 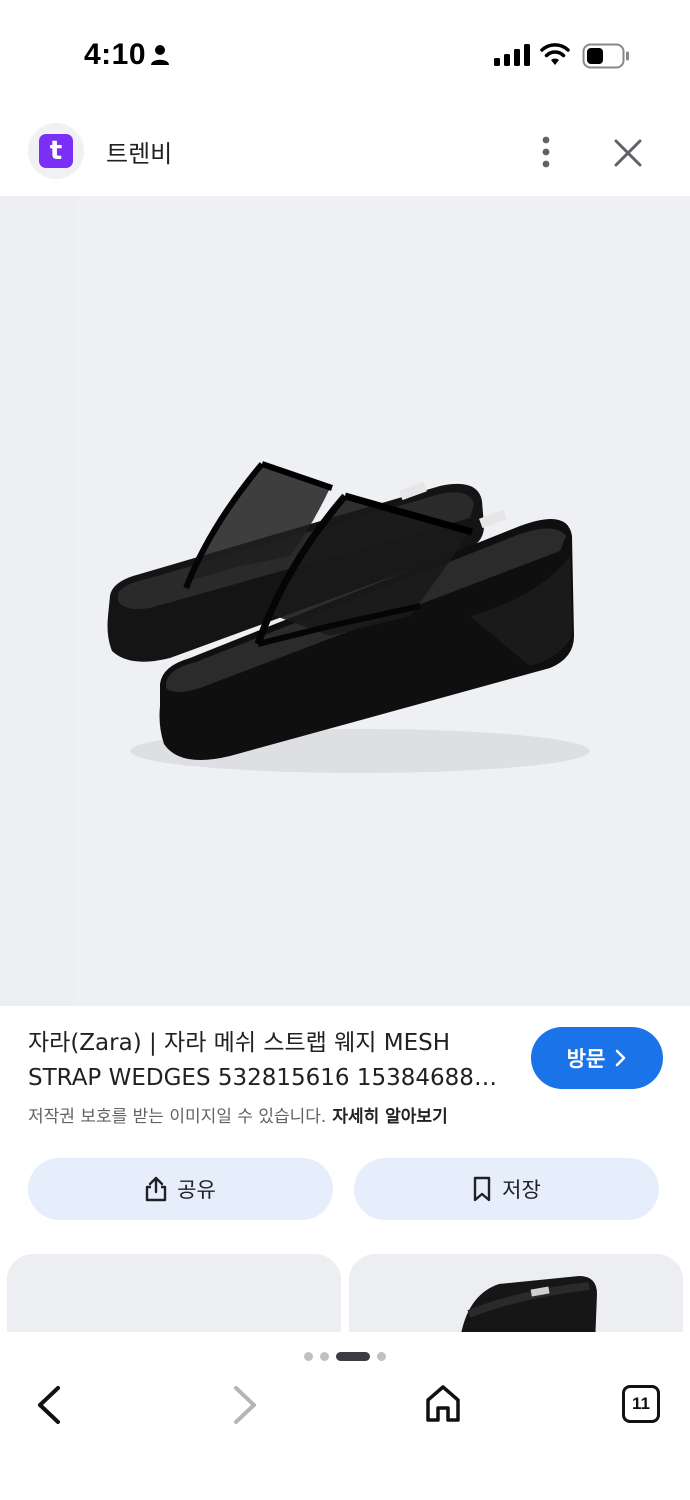 What do you see at coordinates (49, 1405) in the screenshot?
I see `back-arrow-icon` at bounding box center [49, 1405].